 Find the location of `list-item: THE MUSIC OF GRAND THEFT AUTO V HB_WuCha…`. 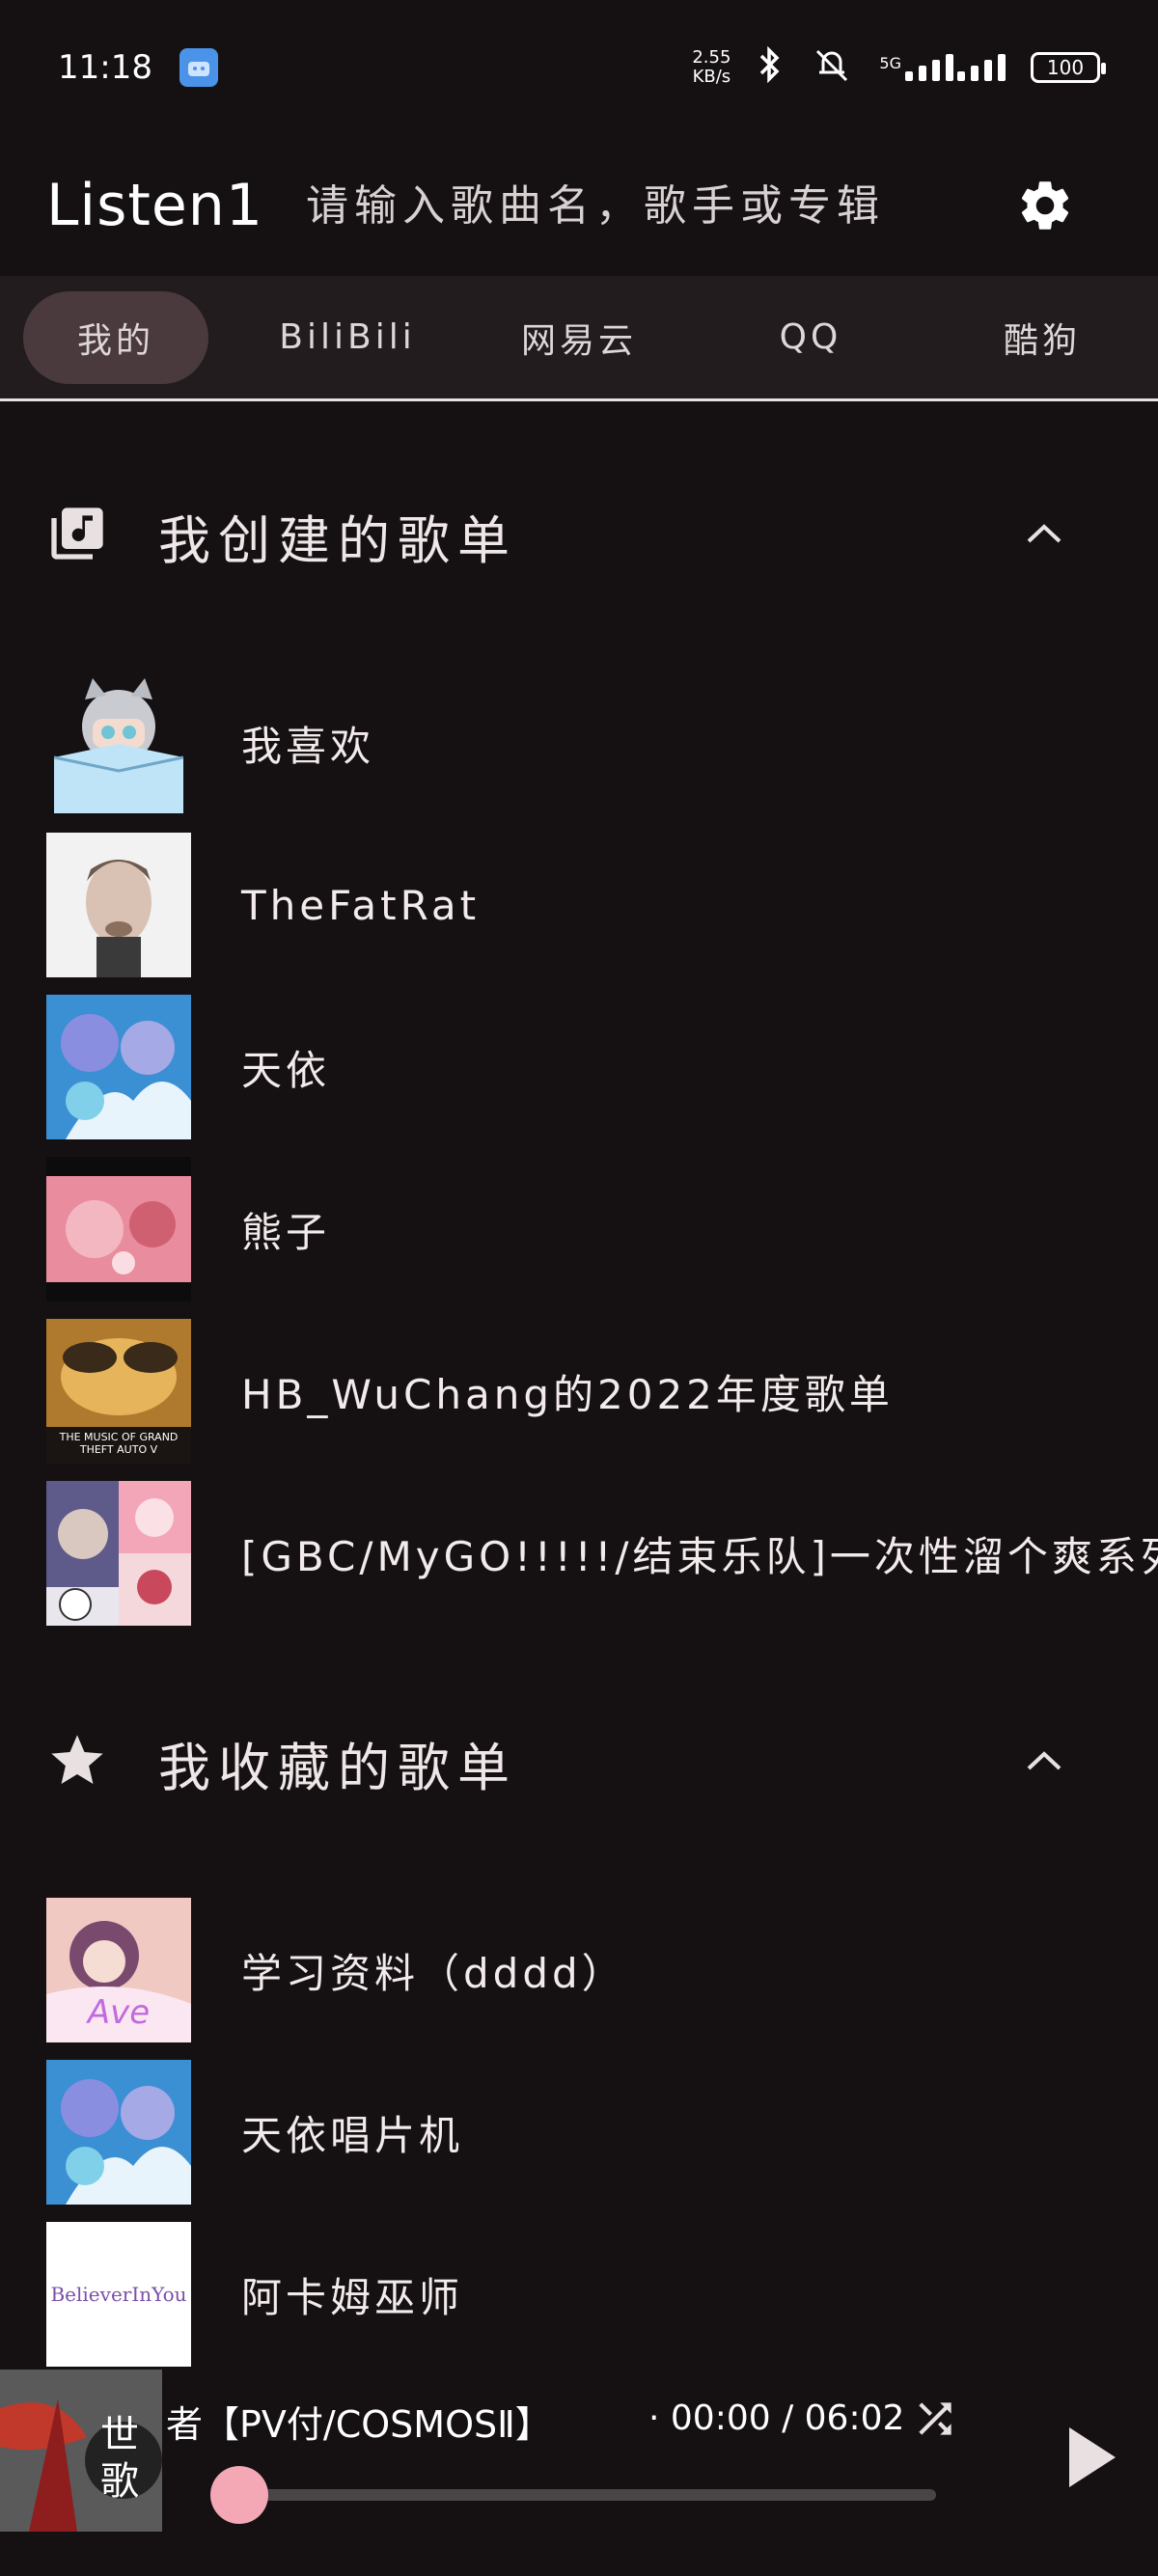

list-item: THE MUSIC OF GRAND THEFT AUTO V HB_WuCha… is located at coordinates (579, 1391).